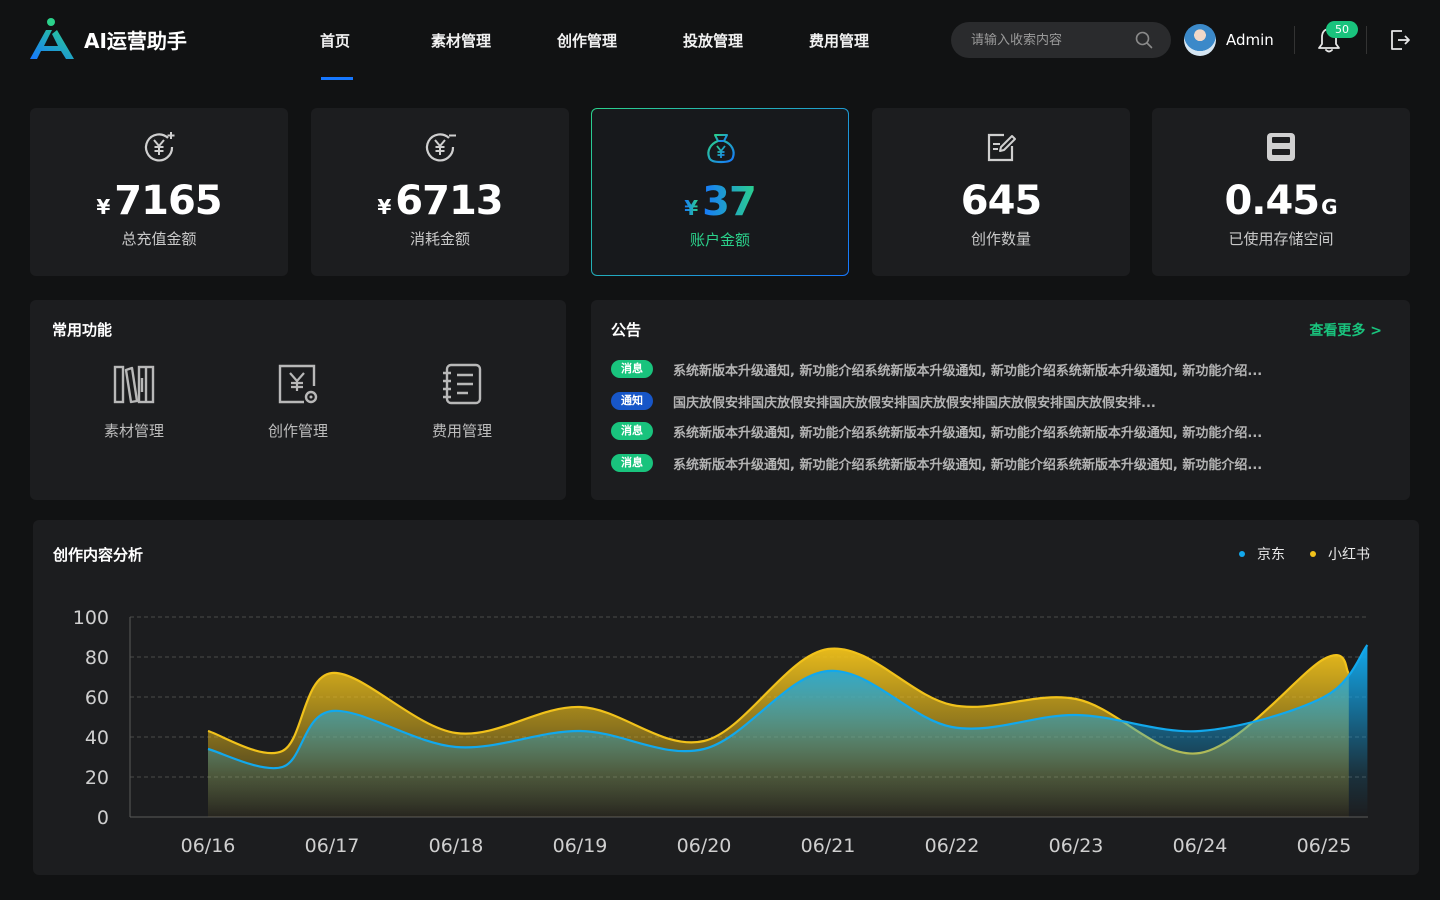 The width and height of the screenshot is (1440, 900). What do you see at coordinates (1324, 846) in the screenshot?
I see `x-tick-label: 06/25` at bounding box center [1324, 846].